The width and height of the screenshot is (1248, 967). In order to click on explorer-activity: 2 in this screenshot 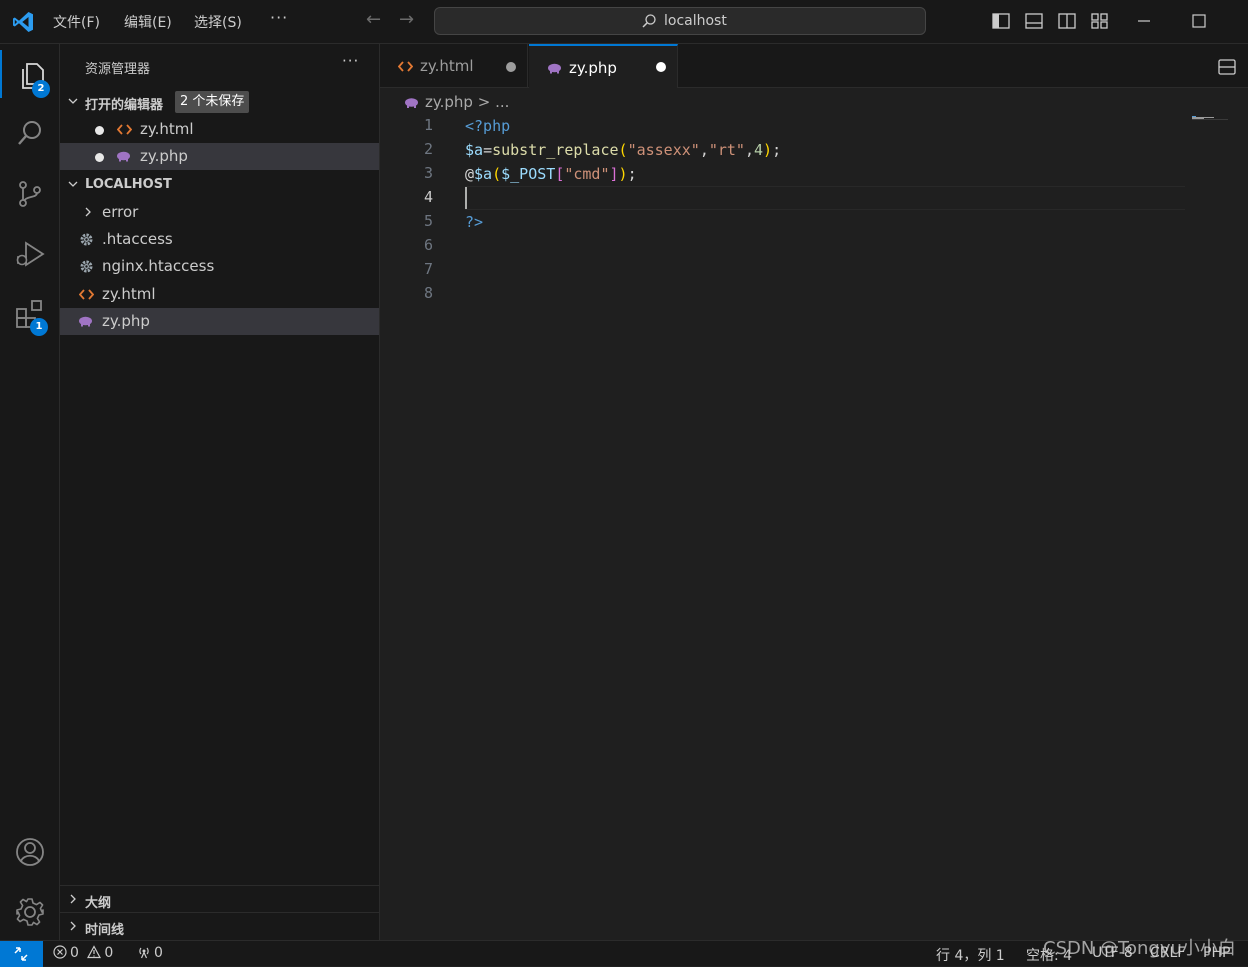, I will do `click(30, 74)`.